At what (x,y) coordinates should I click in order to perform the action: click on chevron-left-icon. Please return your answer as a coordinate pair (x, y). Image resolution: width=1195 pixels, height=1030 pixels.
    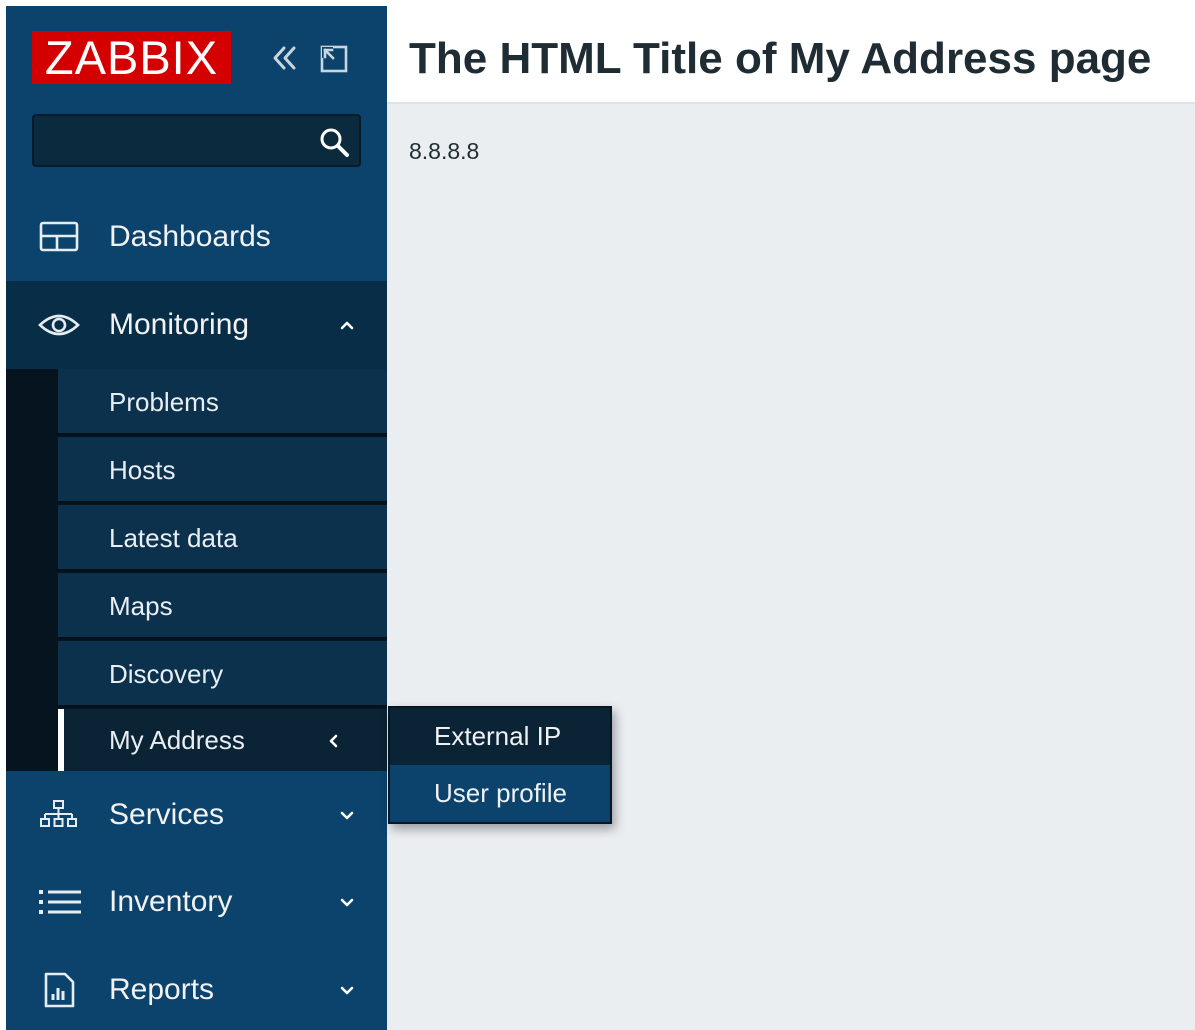
    Looking at the image, I should click on (334, 741).